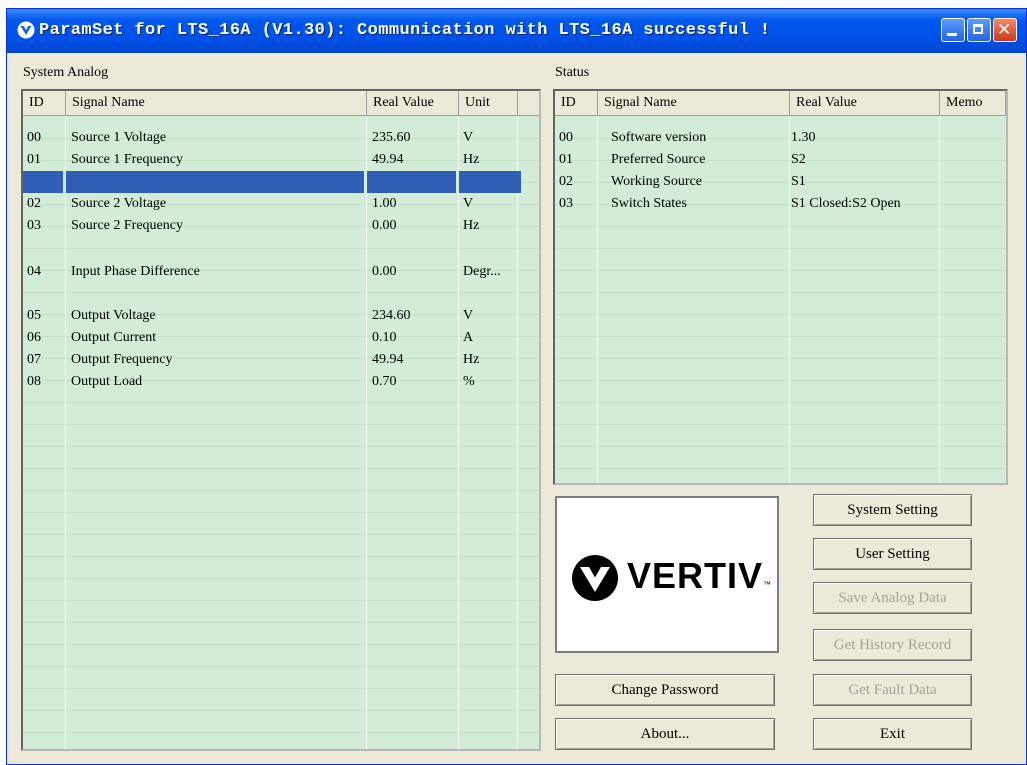 The image size is (1027, 765). What do you see at coordinates (798, 159) in the screenshot?
I see `row-real-value: S2` at bounding box center [798, 159].